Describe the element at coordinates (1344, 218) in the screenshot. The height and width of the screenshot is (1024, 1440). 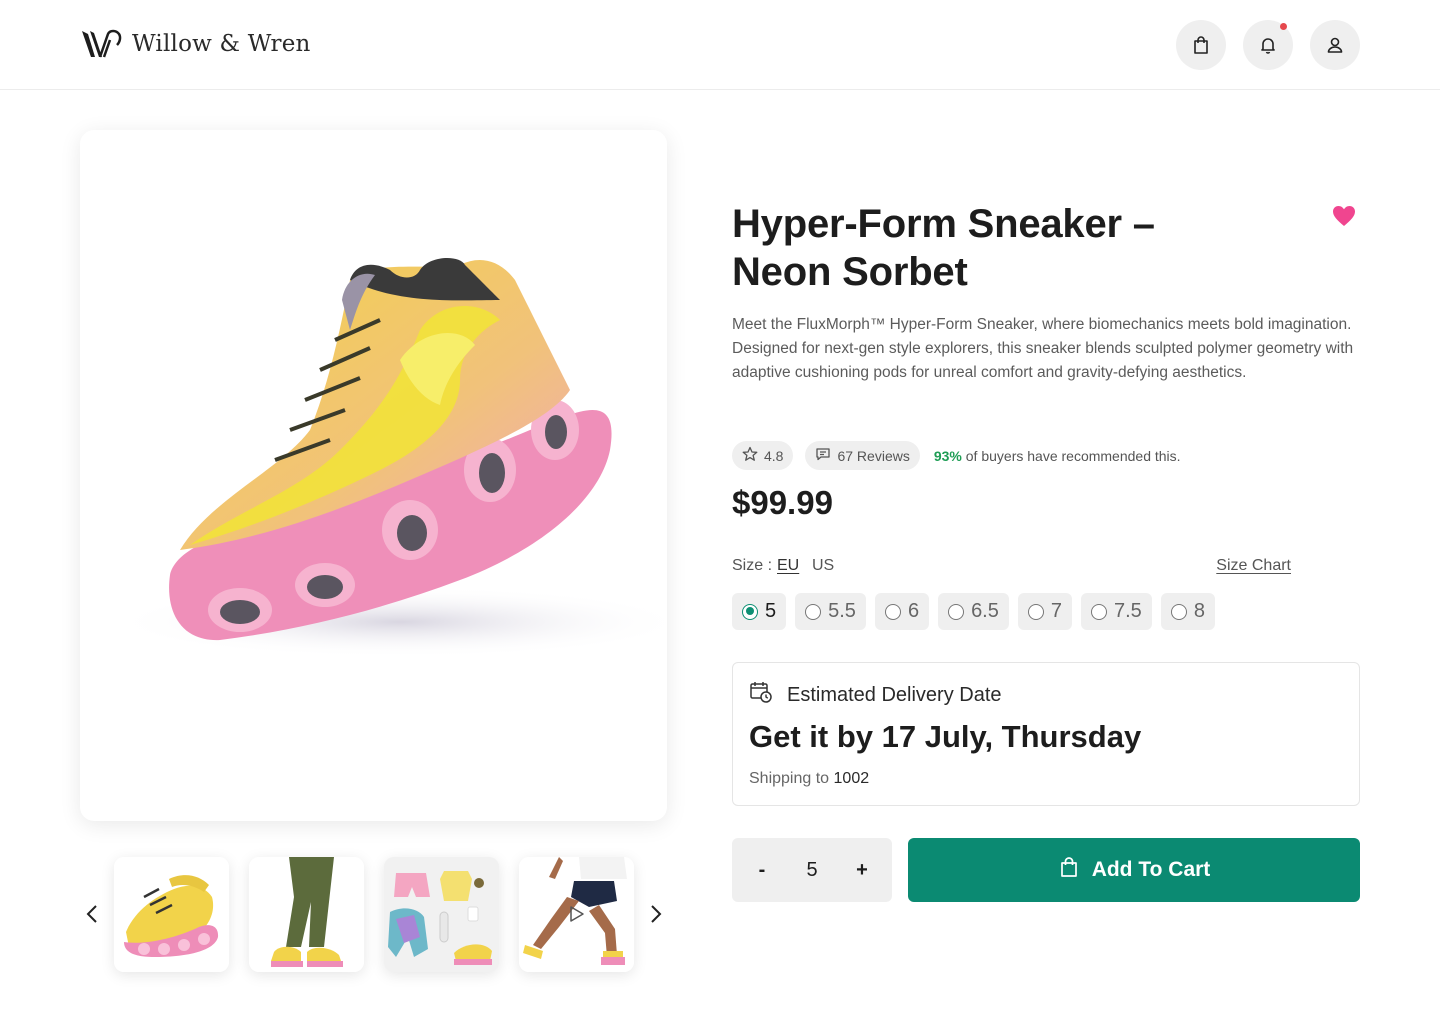
I see `favorite-heart-icon` at that location.